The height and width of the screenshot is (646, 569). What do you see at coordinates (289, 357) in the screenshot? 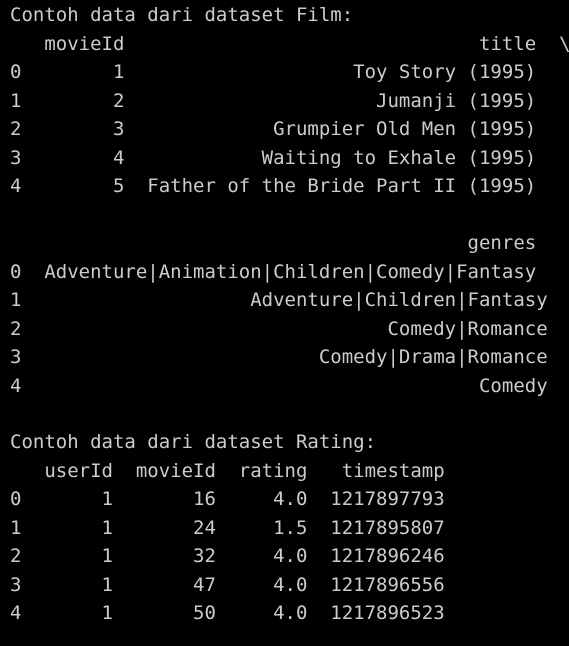
I see `terminal-line-genres-row-3: 3 Comedy|Drama|Romance` at bounding box center [289, 357].